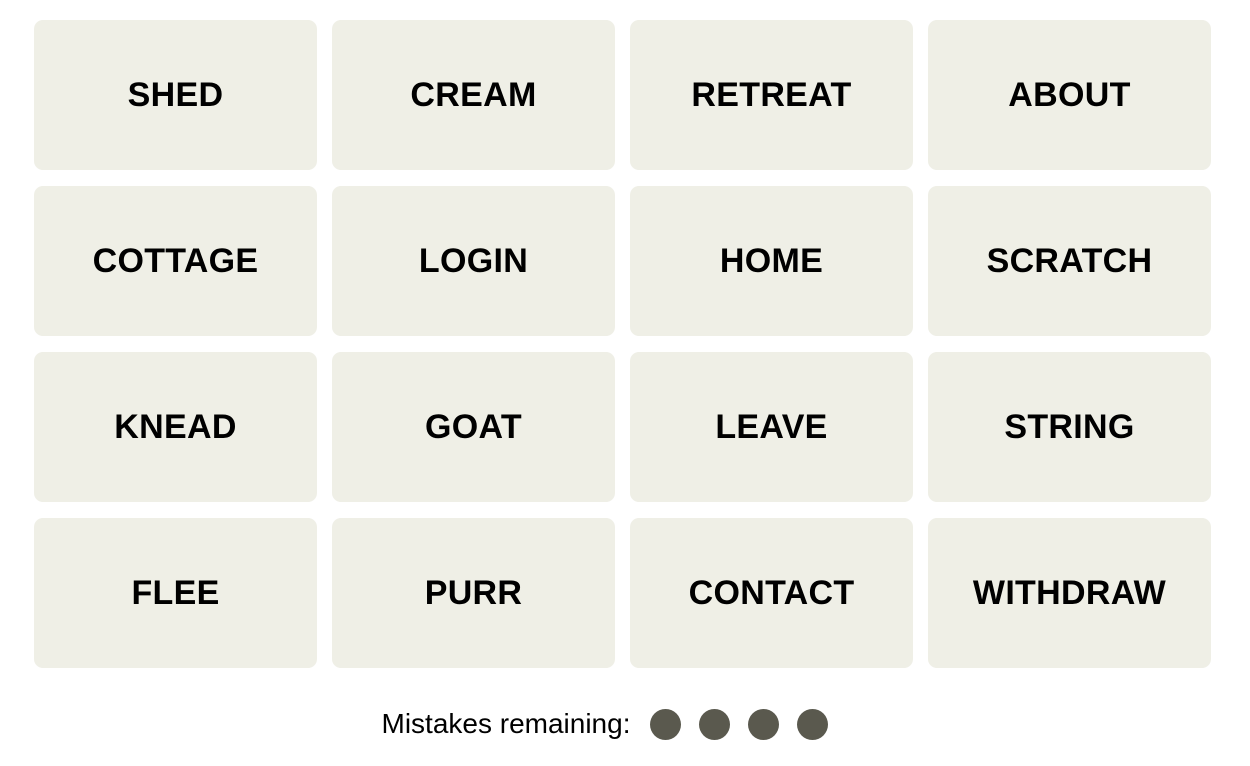 The width and height of the screenshot is (1250, 766). What do you see at coordinates (771, 261) in the screenshot?
I see `word-tile-home: HOME` at bounding box center [771, 261].